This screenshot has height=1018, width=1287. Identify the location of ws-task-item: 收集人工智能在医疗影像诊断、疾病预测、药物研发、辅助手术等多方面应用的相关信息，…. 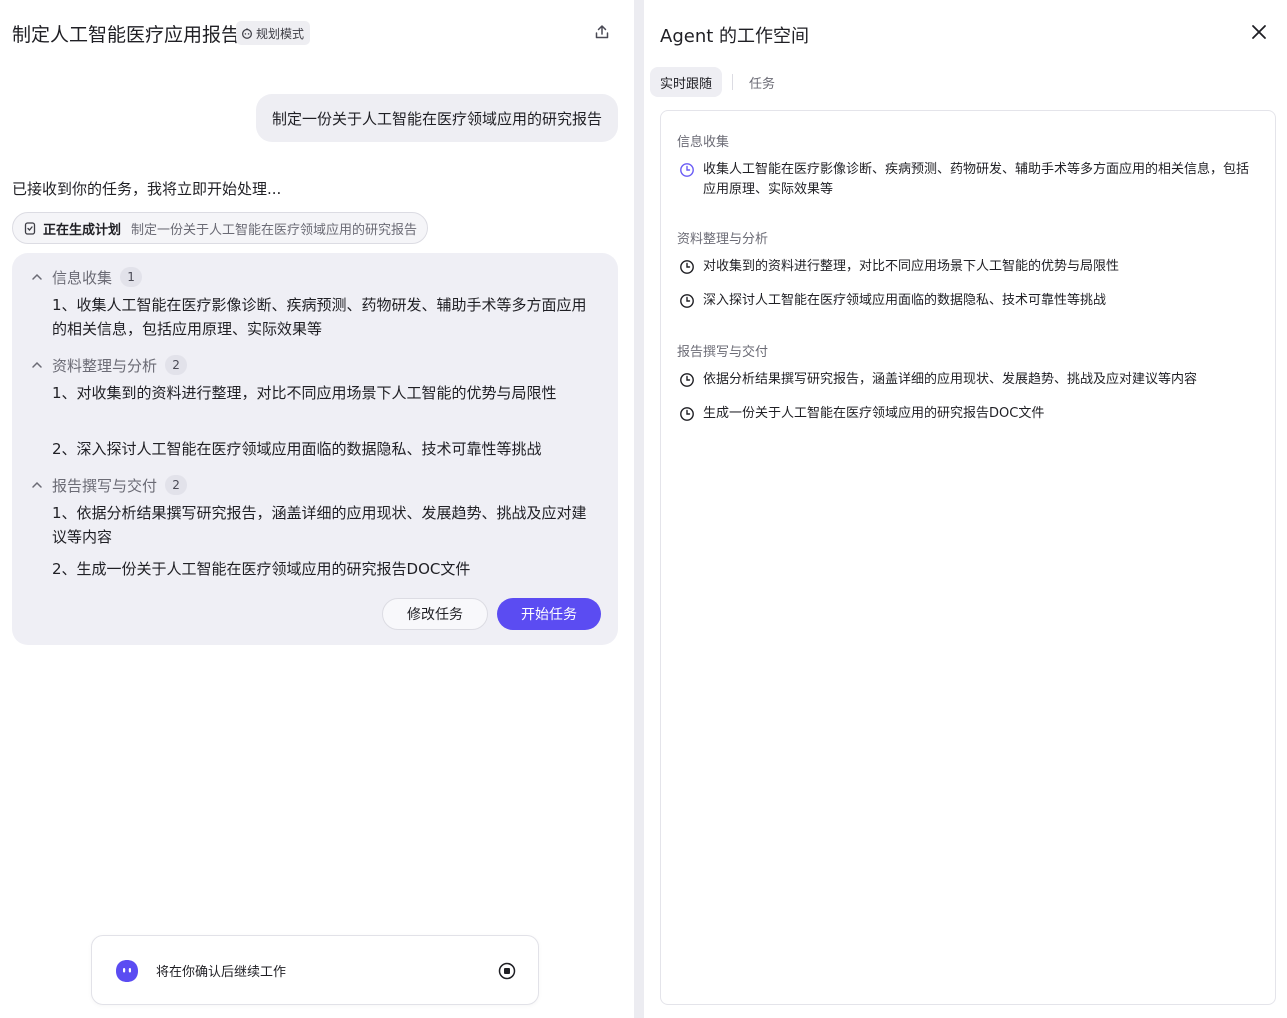
(964, 180).